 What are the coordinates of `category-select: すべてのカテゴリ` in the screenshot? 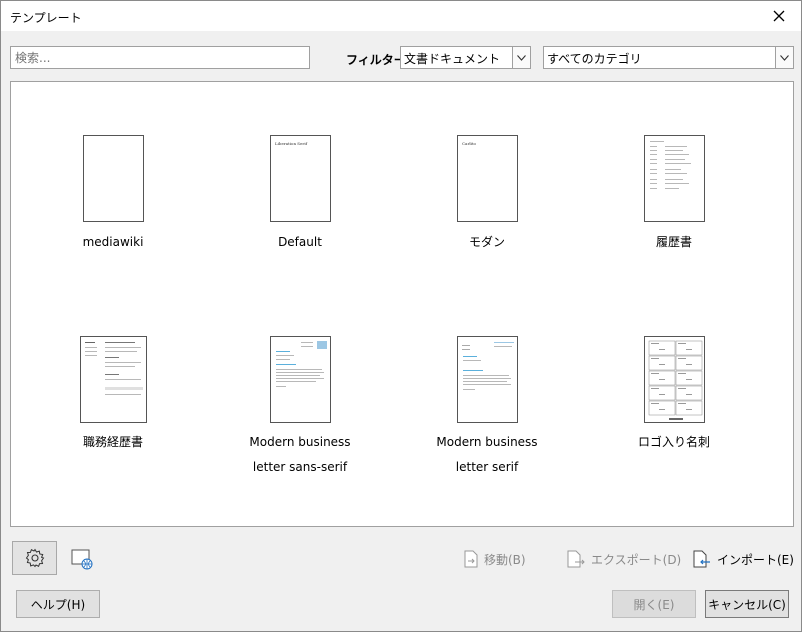 It's located at (668, 57).